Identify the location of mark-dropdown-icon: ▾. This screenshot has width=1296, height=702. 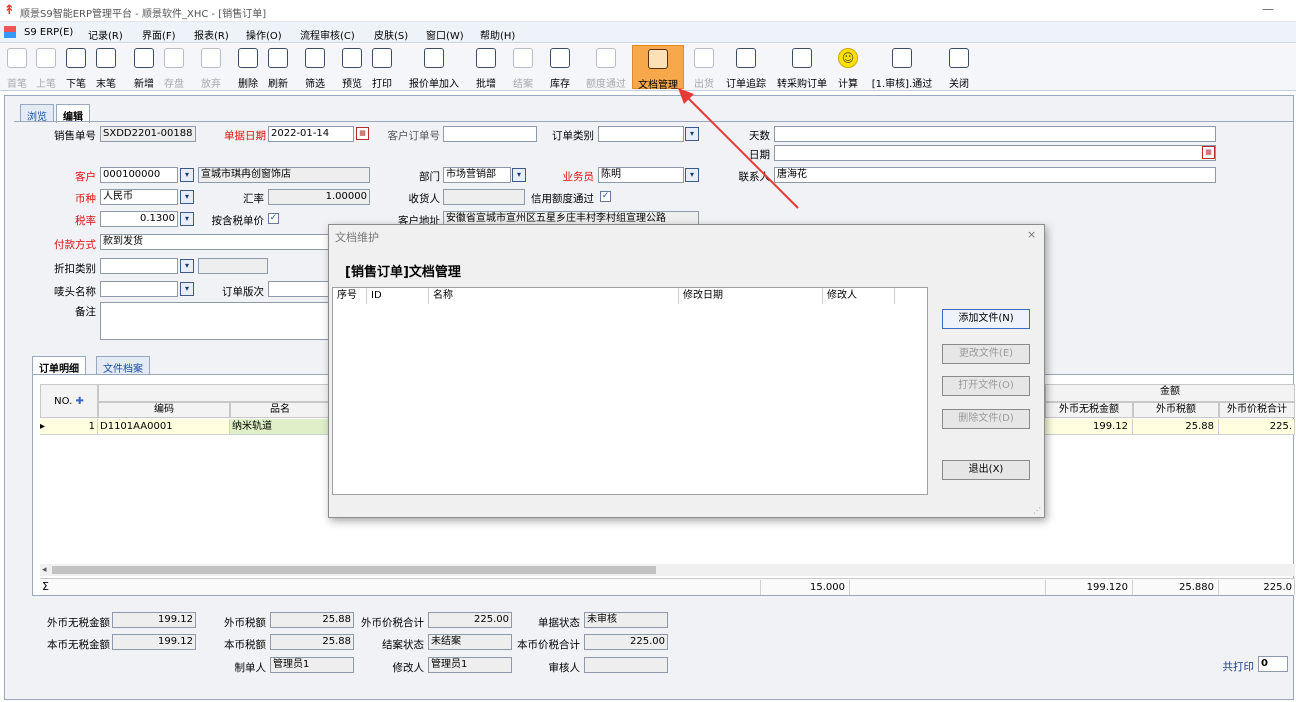
(187, 289).